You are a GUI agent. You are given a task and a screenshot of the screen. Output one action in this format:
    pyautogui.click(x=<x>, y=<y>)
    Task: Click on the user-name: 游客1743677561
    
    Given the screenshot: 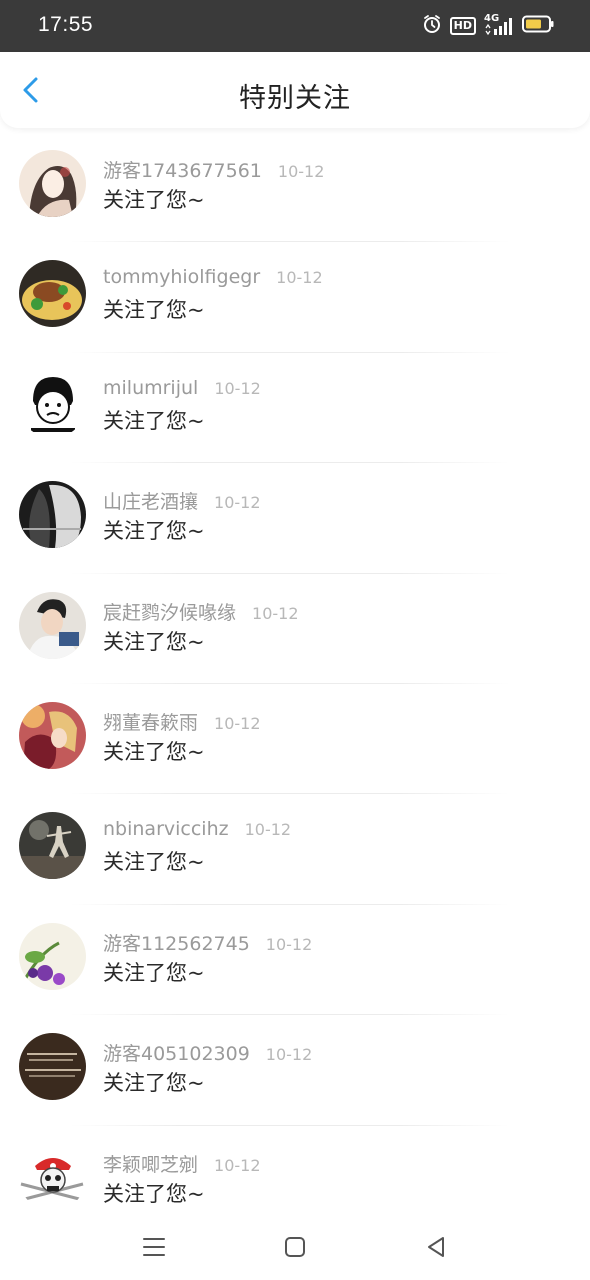 What is the action you would take?
    pyautogui.click(x=182, y=171)
    